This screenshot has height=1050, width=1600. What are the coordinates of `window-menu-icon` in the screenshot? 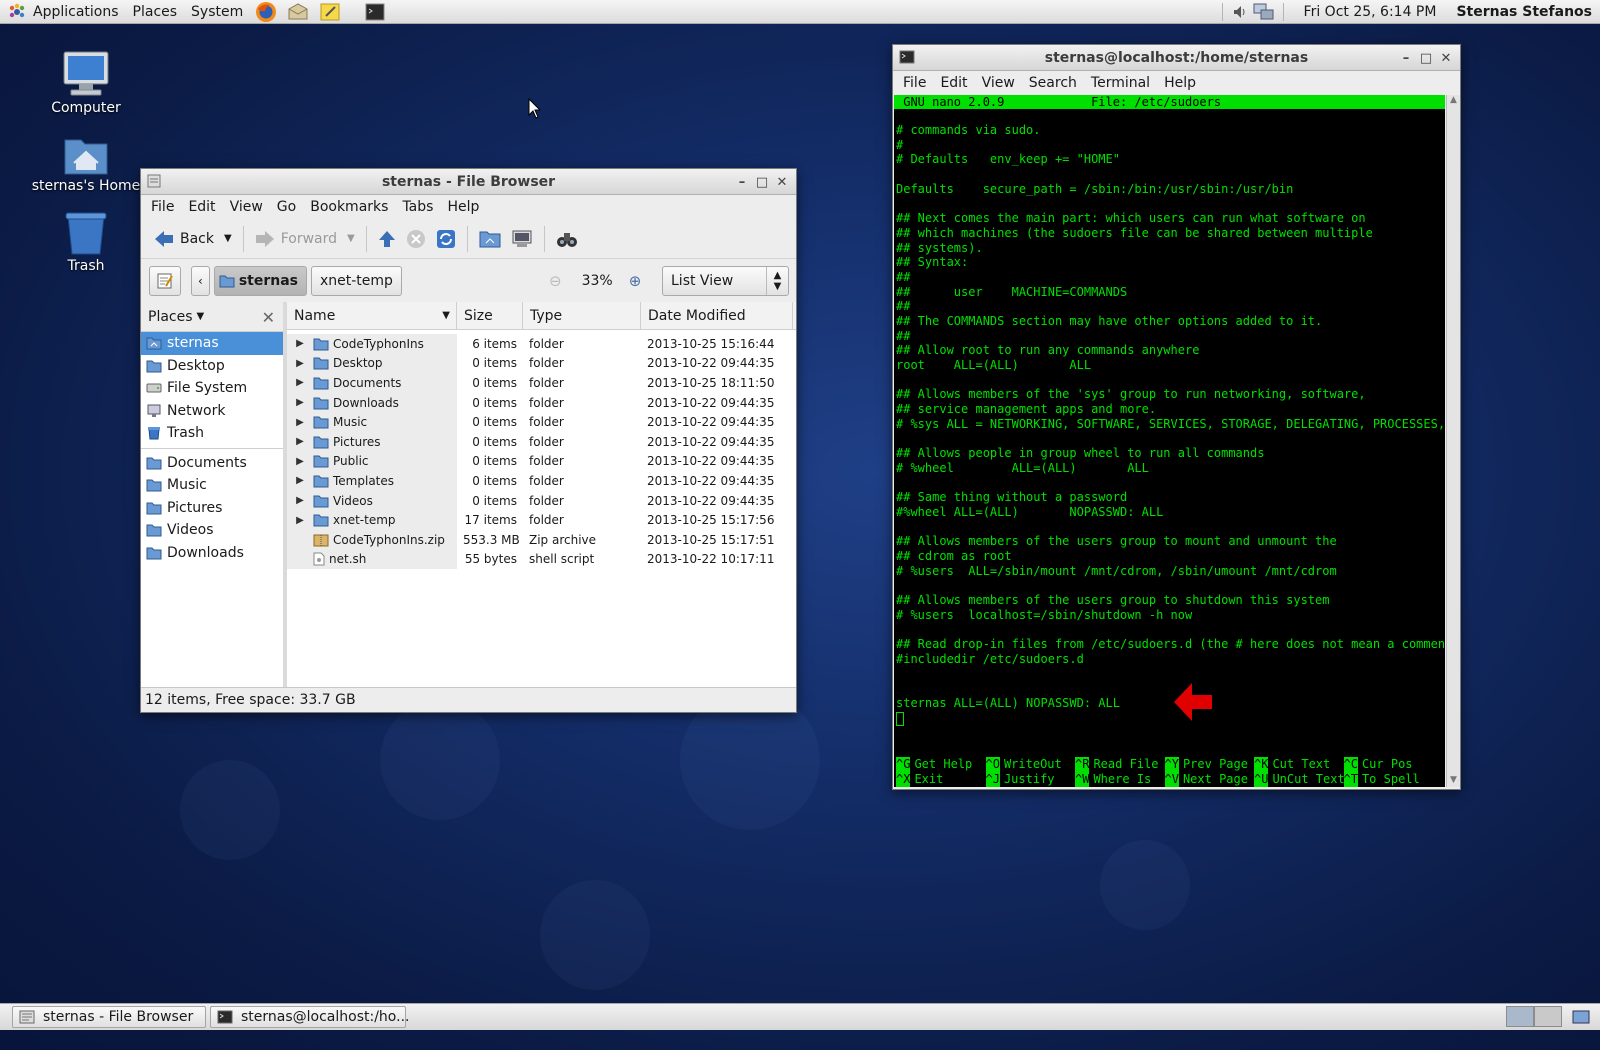 It's located at (154, 183).